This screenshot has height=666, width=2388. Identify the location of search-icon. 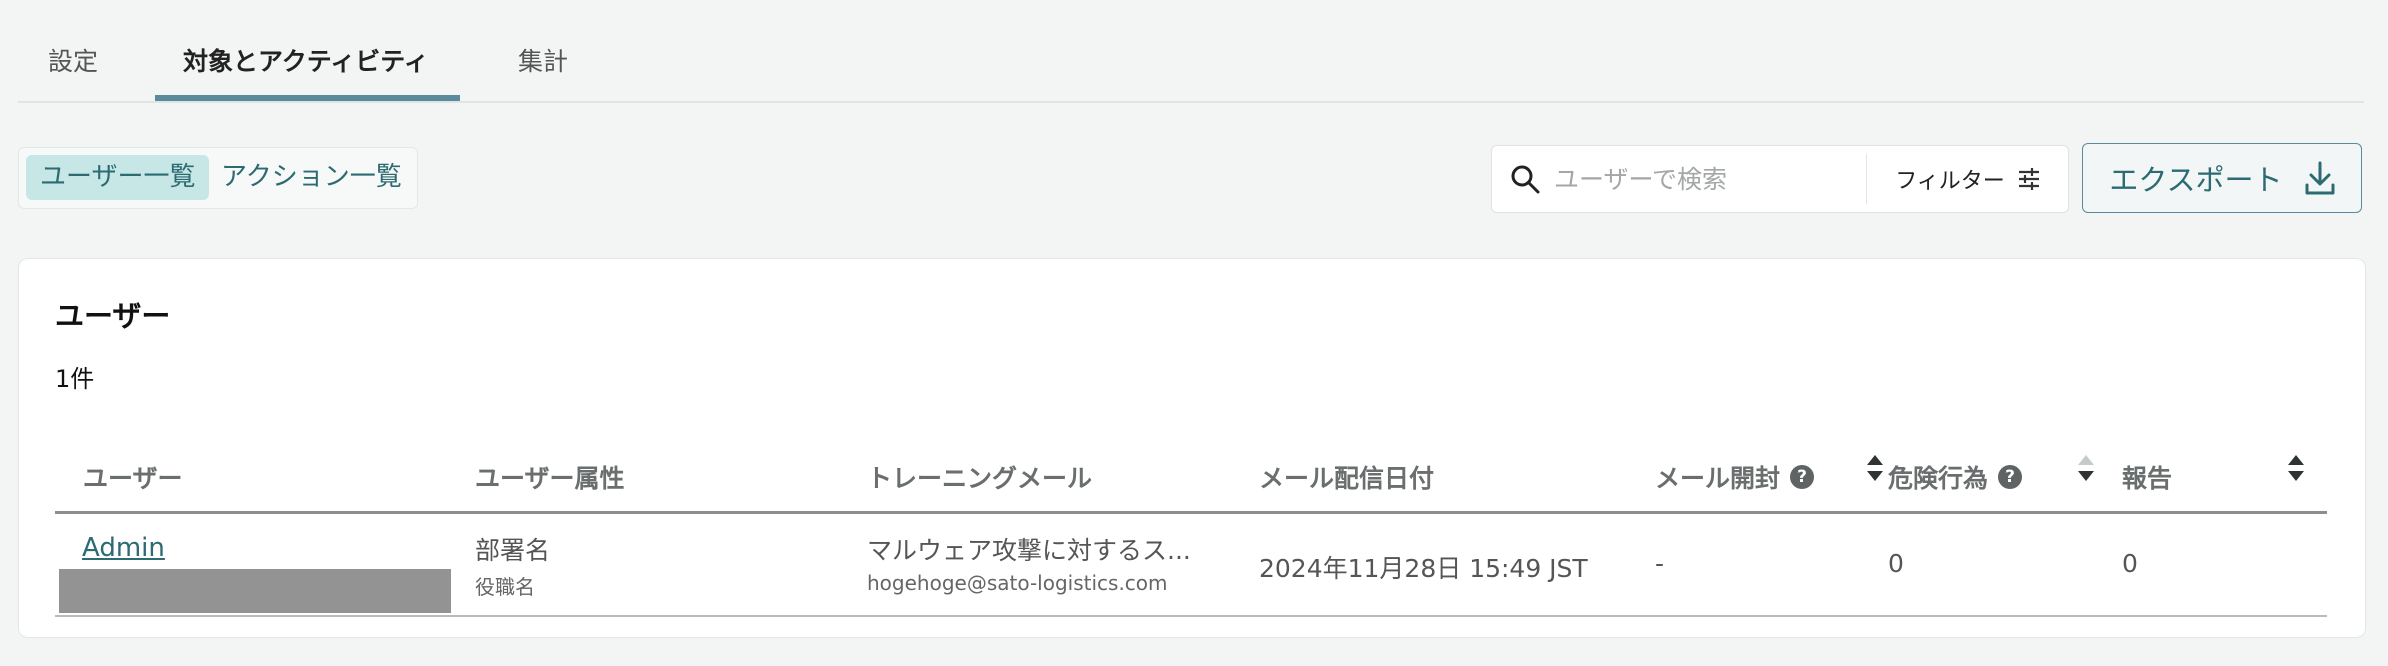
(1525, 179).